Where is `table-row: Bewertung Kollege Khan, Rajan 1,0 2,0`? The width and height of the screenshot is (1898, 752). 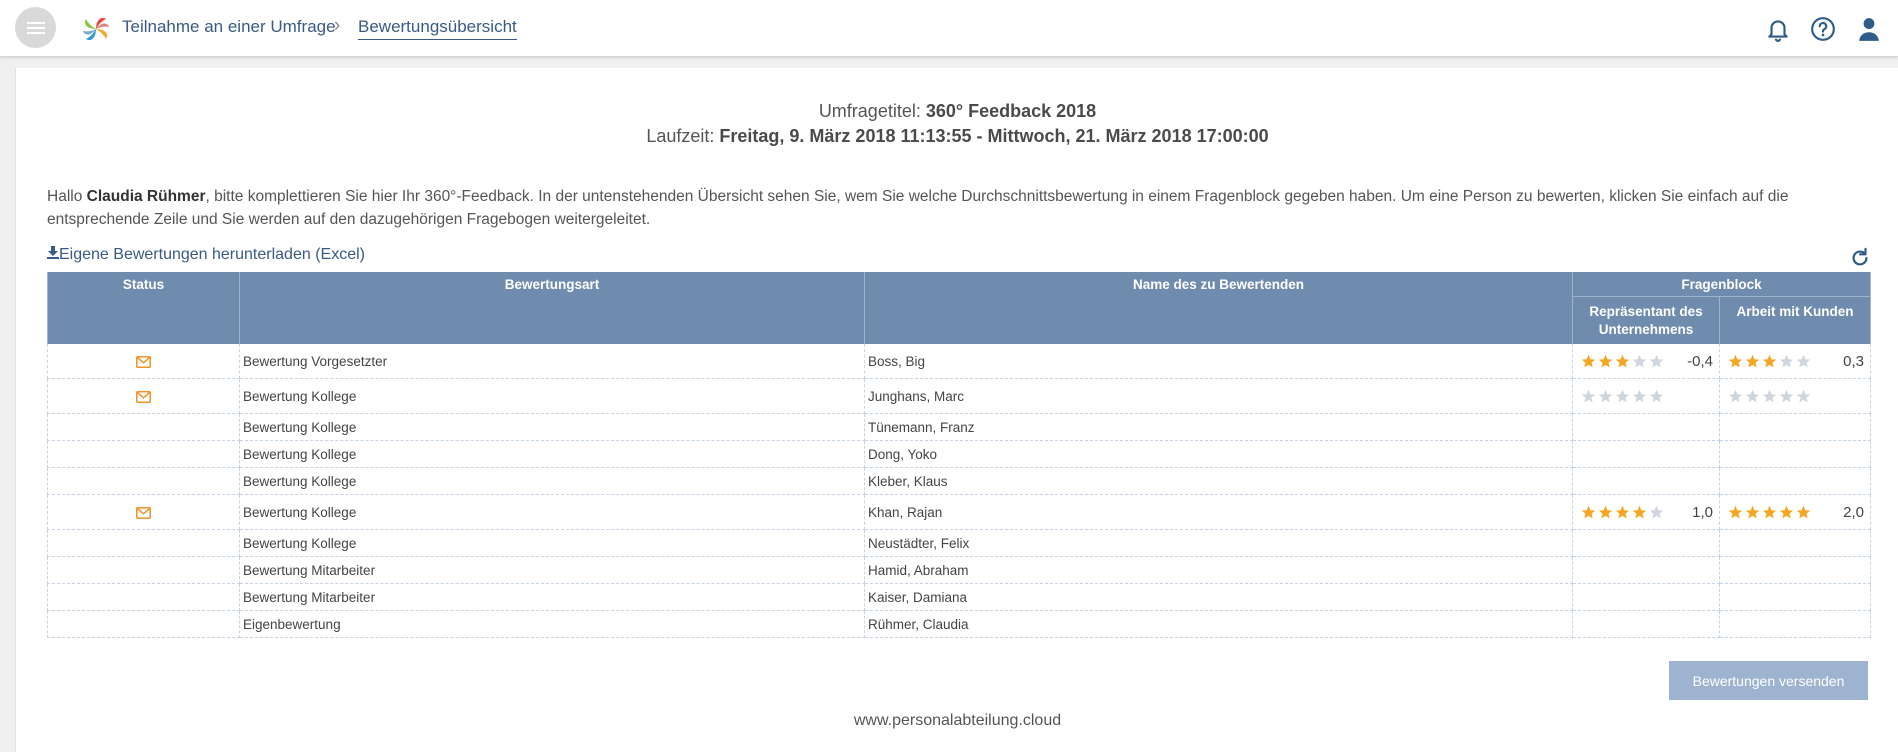 table-row: Bewertung Kollege Khan, Rajan 1,0 2,0 is located at coordinates (959, 512).